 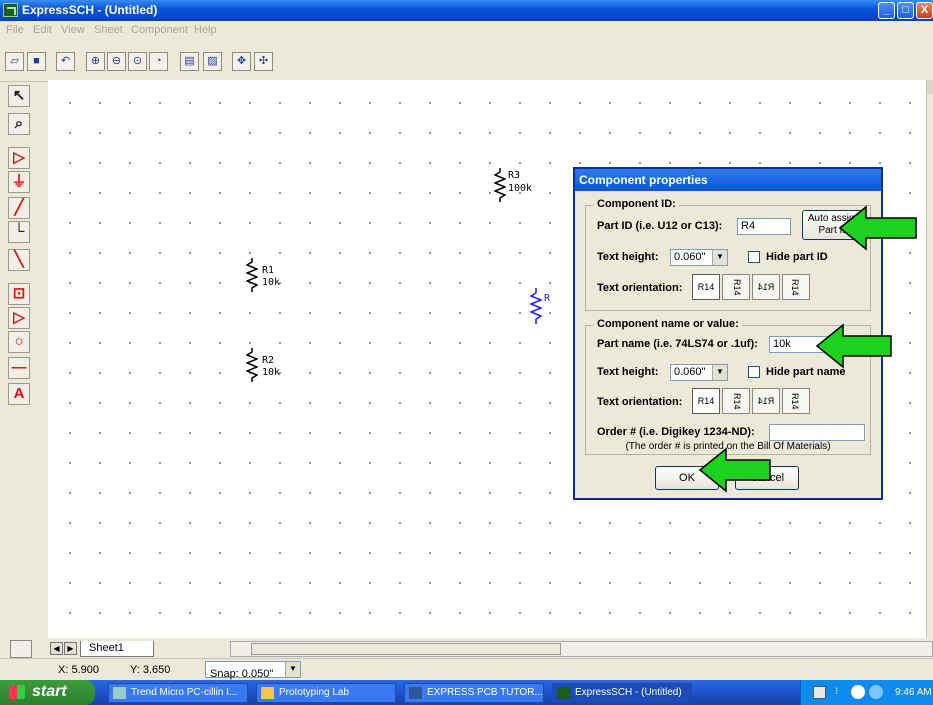 What do you see at coordinates (15, 30) in the screenshot?
I see `menu-file: File` at bounding box center [15, 30].